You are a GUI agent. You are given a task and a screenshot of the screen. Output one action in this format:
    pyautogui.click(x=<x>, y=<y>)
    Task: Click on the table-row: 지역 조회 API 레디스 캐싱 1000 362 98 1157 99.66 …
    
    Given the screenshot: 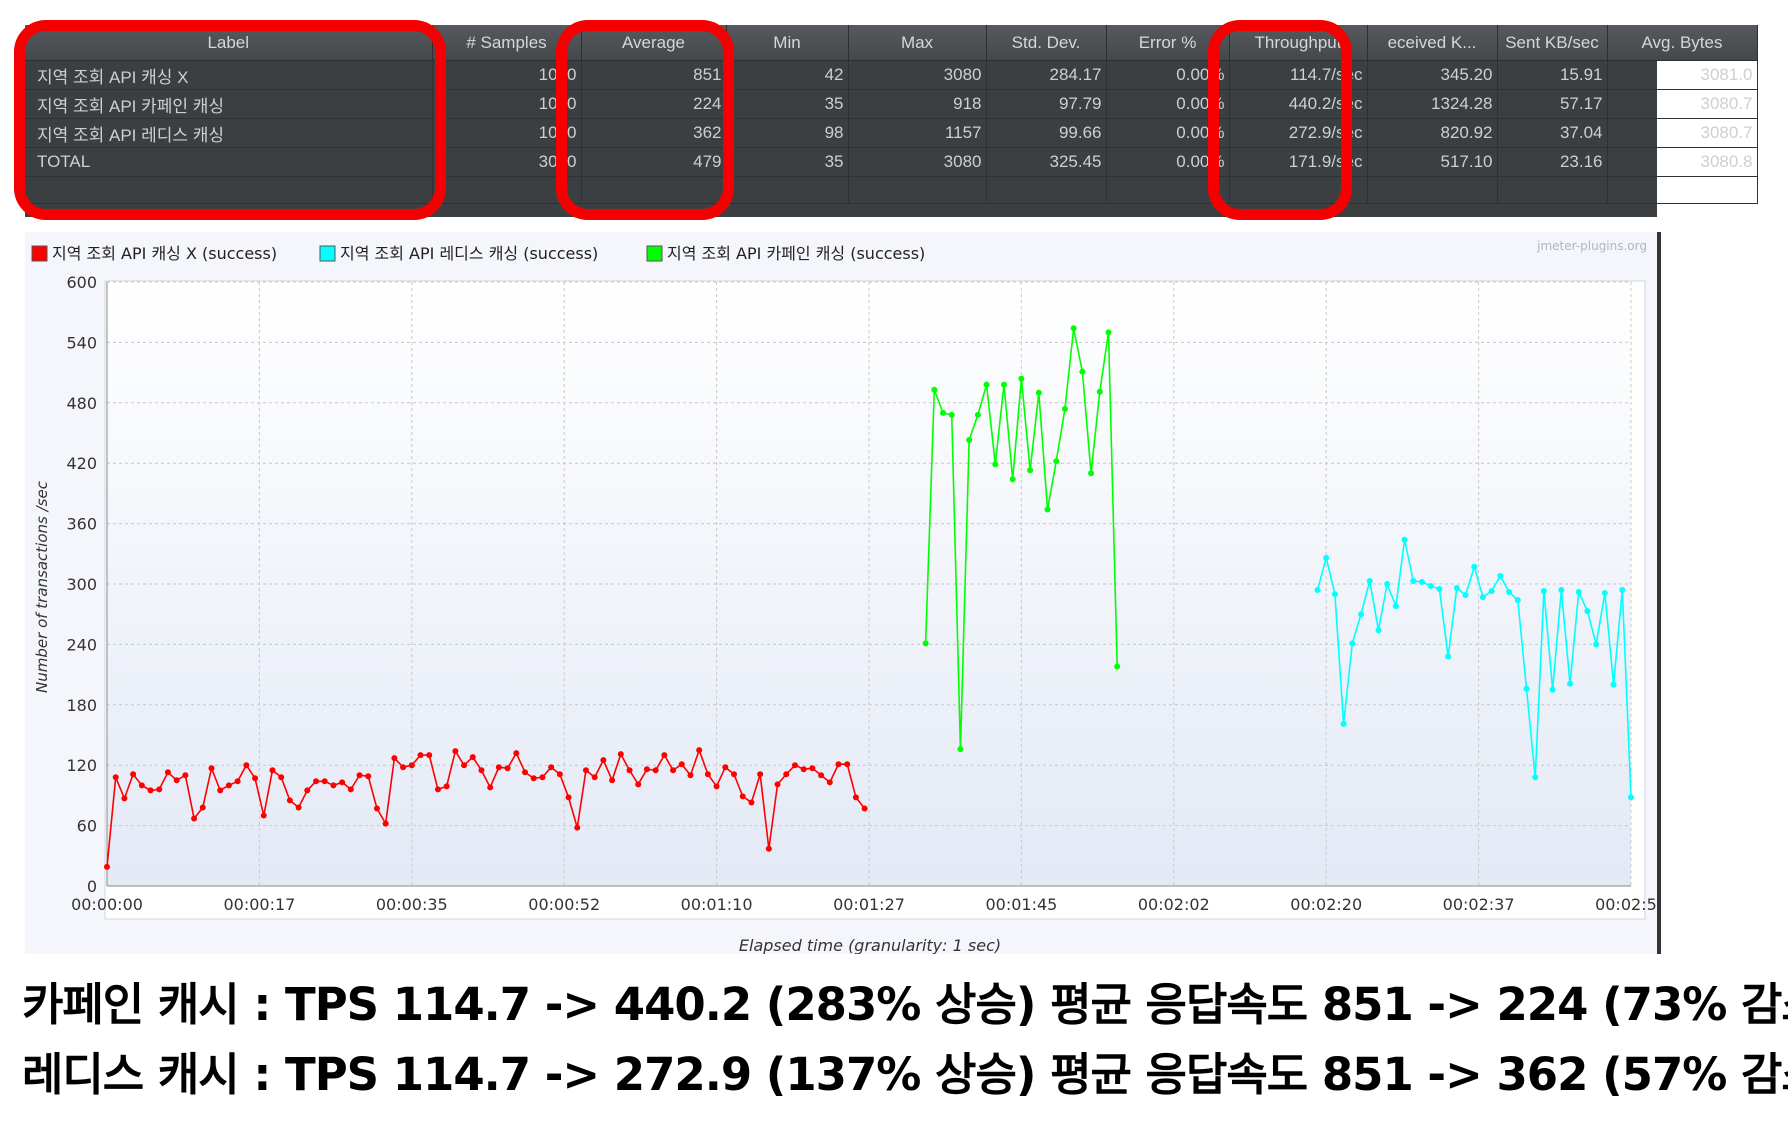 What is the action you would take?
    pyautogui.click(x=891, y=133)
    